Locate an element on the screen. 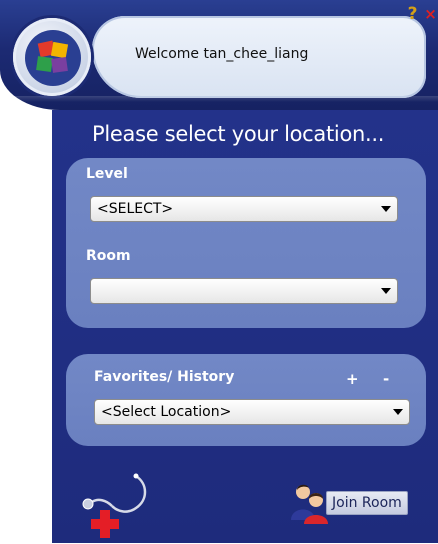 The height and width of the screenshot is (544, 438). add-favorite-button: + is located at coordinates (352, 379).